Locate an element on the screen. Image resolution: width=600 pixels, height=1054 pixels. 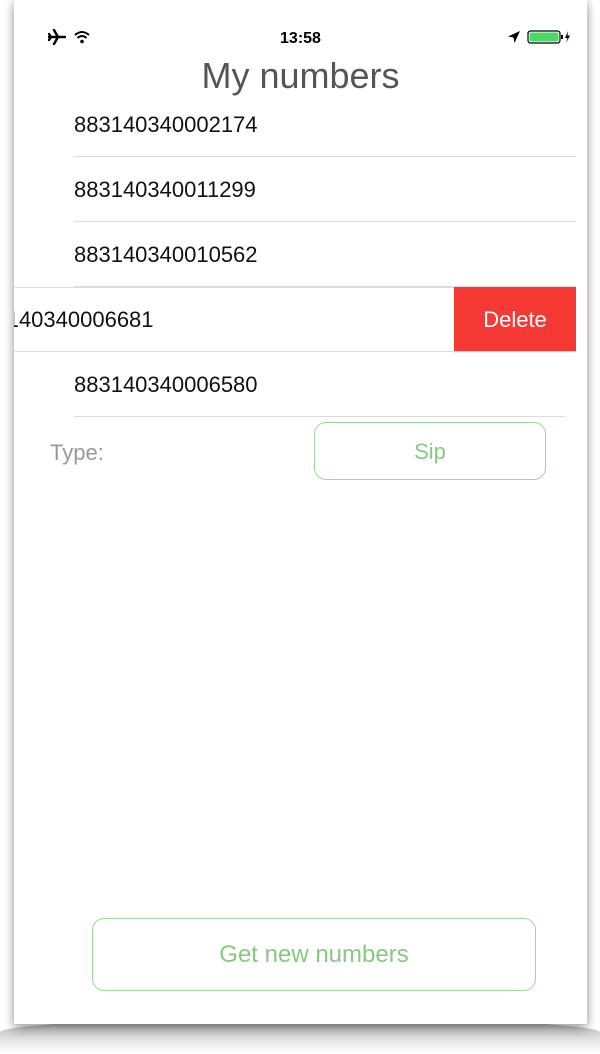
number-row: 883140340011299 is located at coordinates (300, 189).